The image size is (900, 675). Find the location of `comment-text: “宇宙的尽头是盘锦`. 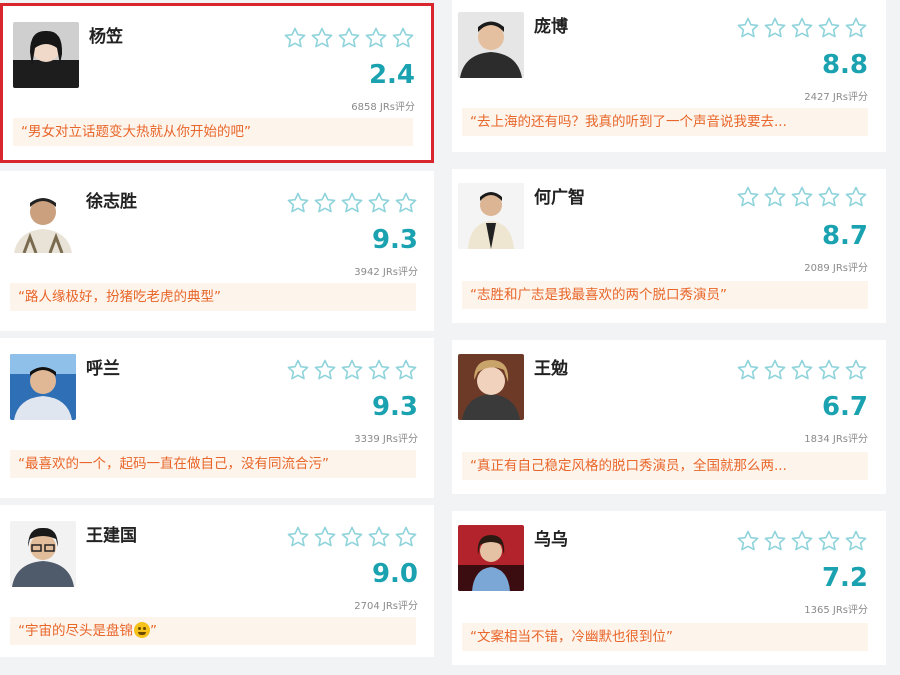

comment-text: “宇宙的尽头是盘锦 is located at coordinates (75, 631).